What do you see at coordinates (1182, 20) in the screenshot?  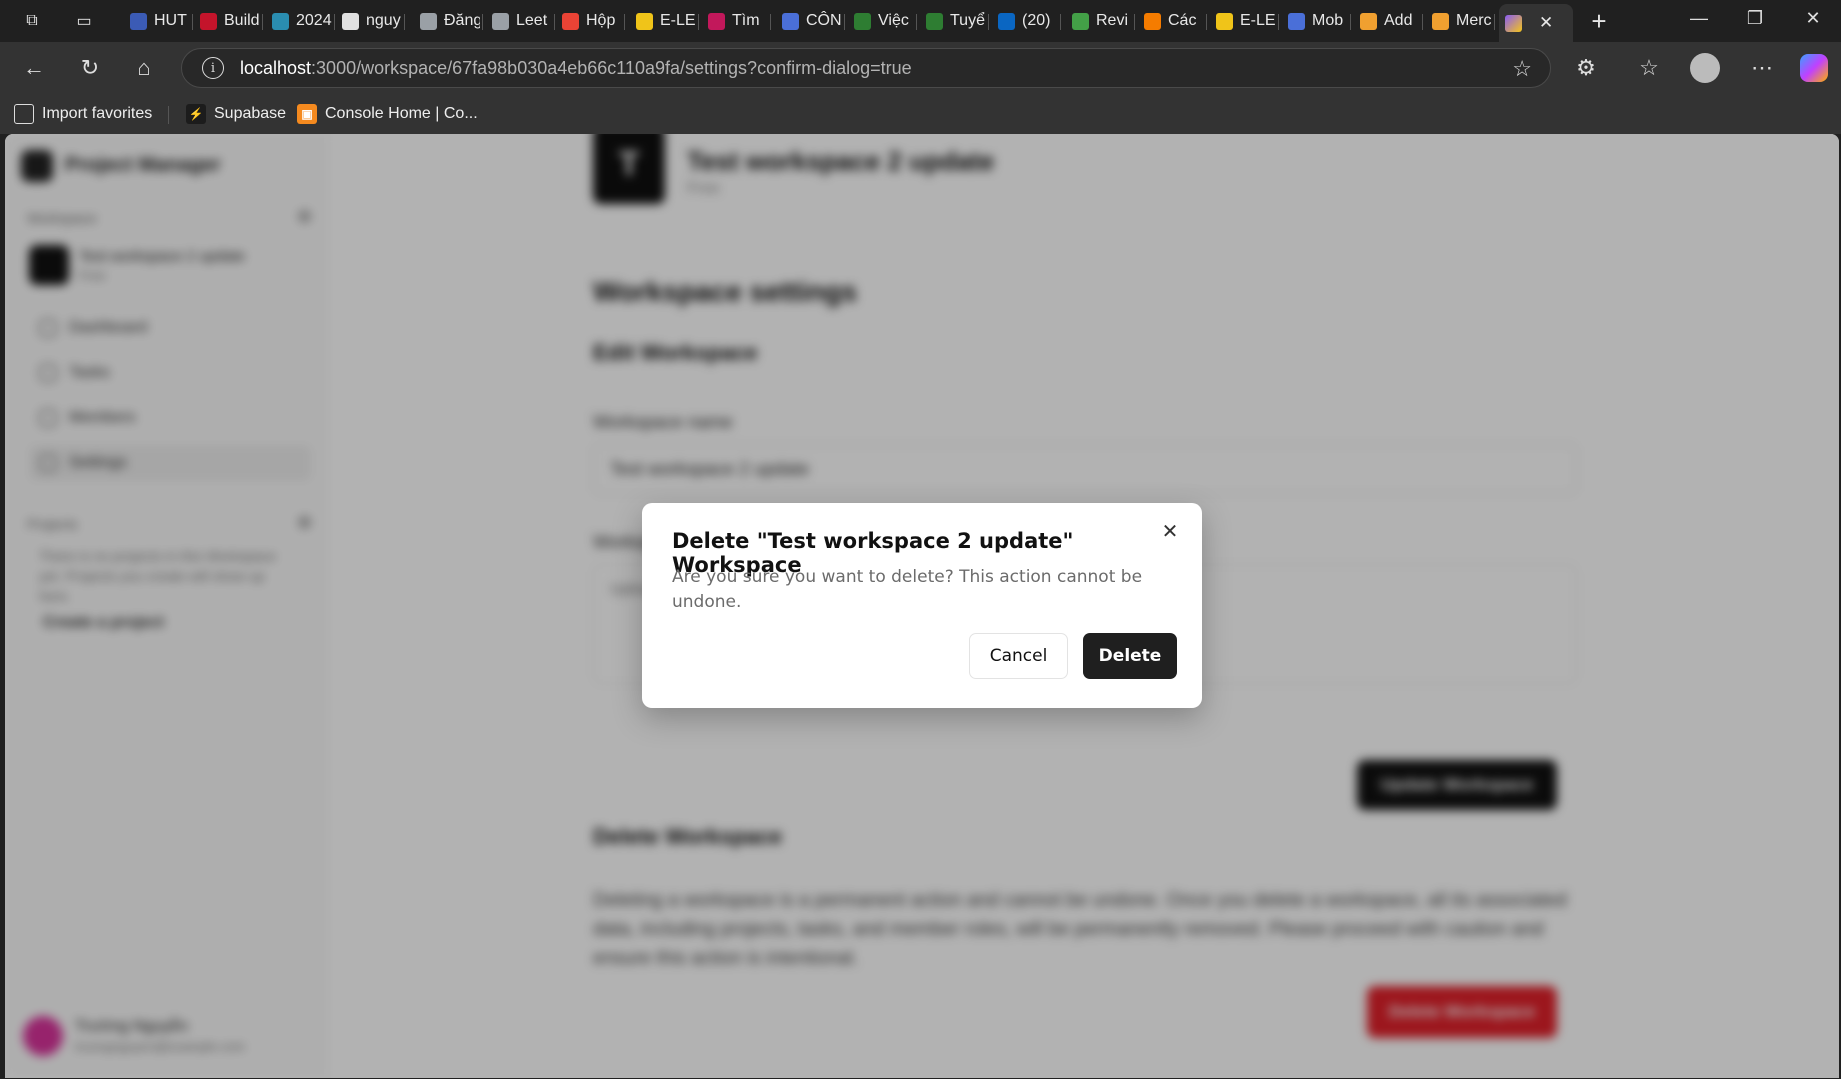 I see `tab-label: Các` at bounding box center [1182, 20].